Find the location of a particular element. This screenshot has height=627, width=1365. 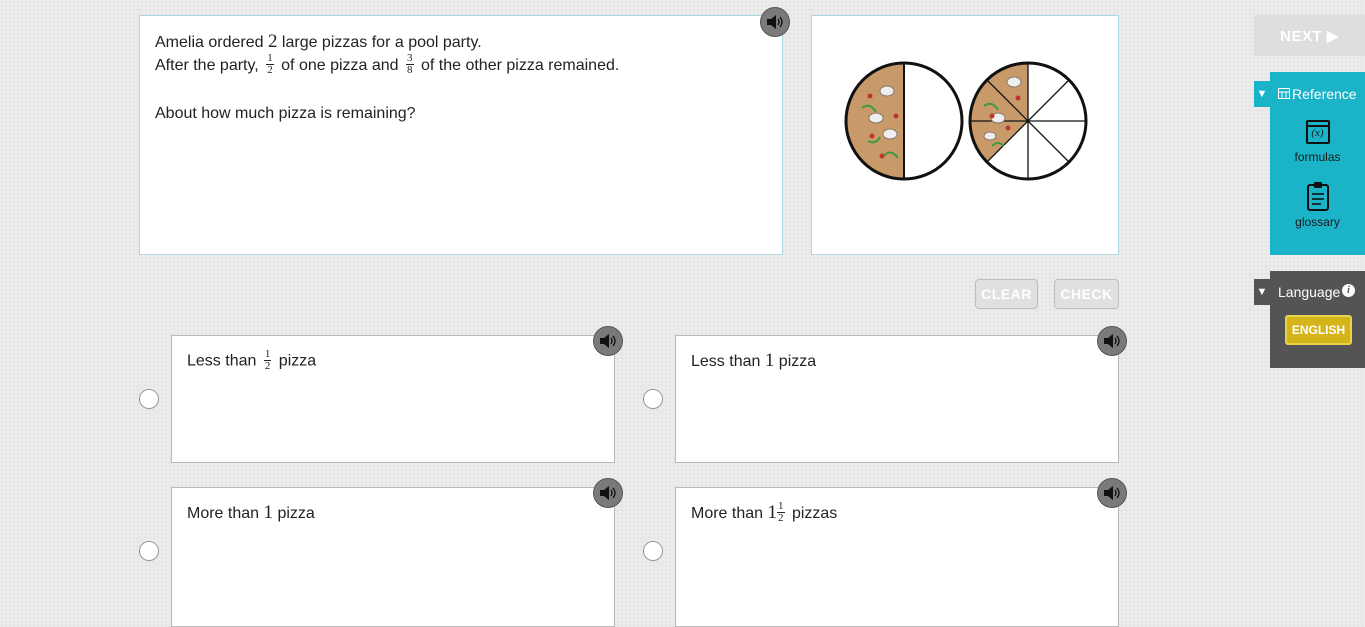

choice-a-radio is located at coordinates (149, 399).